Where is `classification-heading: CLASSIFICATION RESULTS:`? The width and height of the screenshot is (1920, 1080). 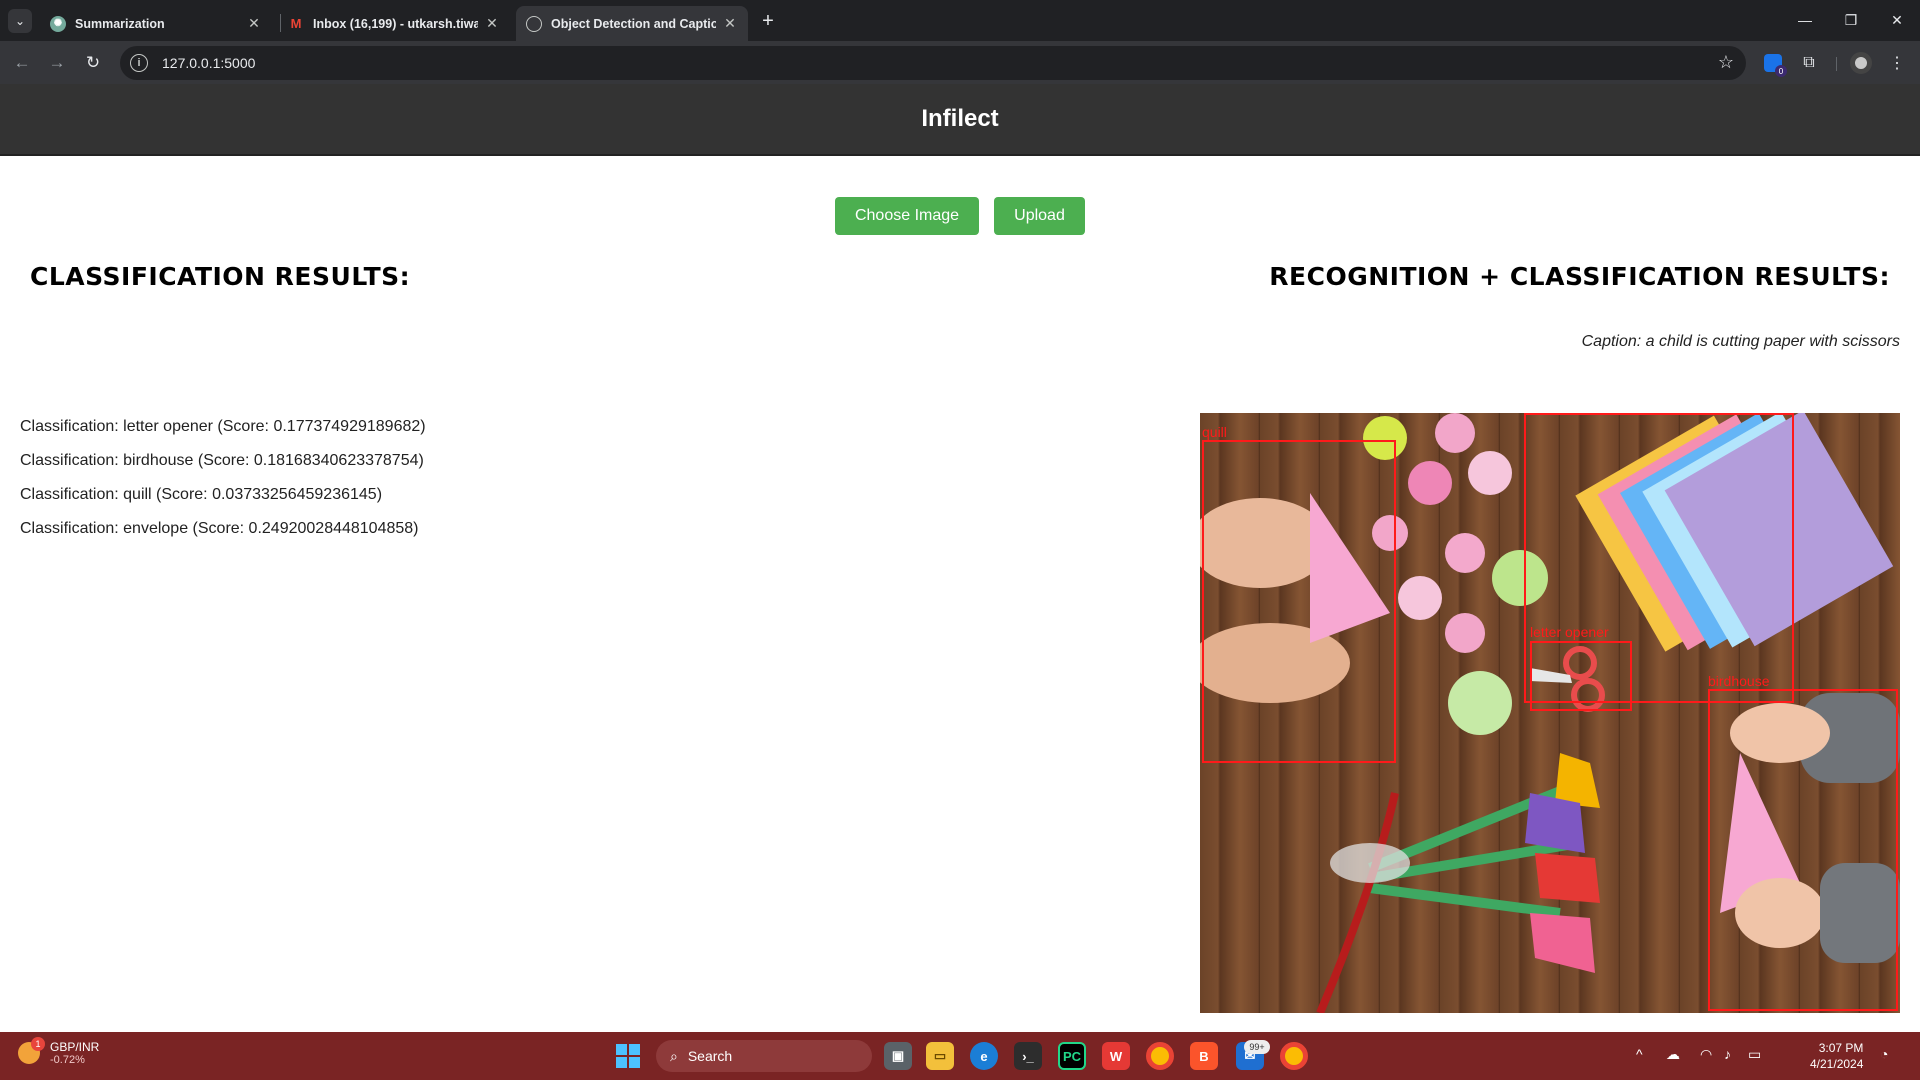
classification-heading: CLASSIFICATION RESULTS: is located at coordinates (220, 276).